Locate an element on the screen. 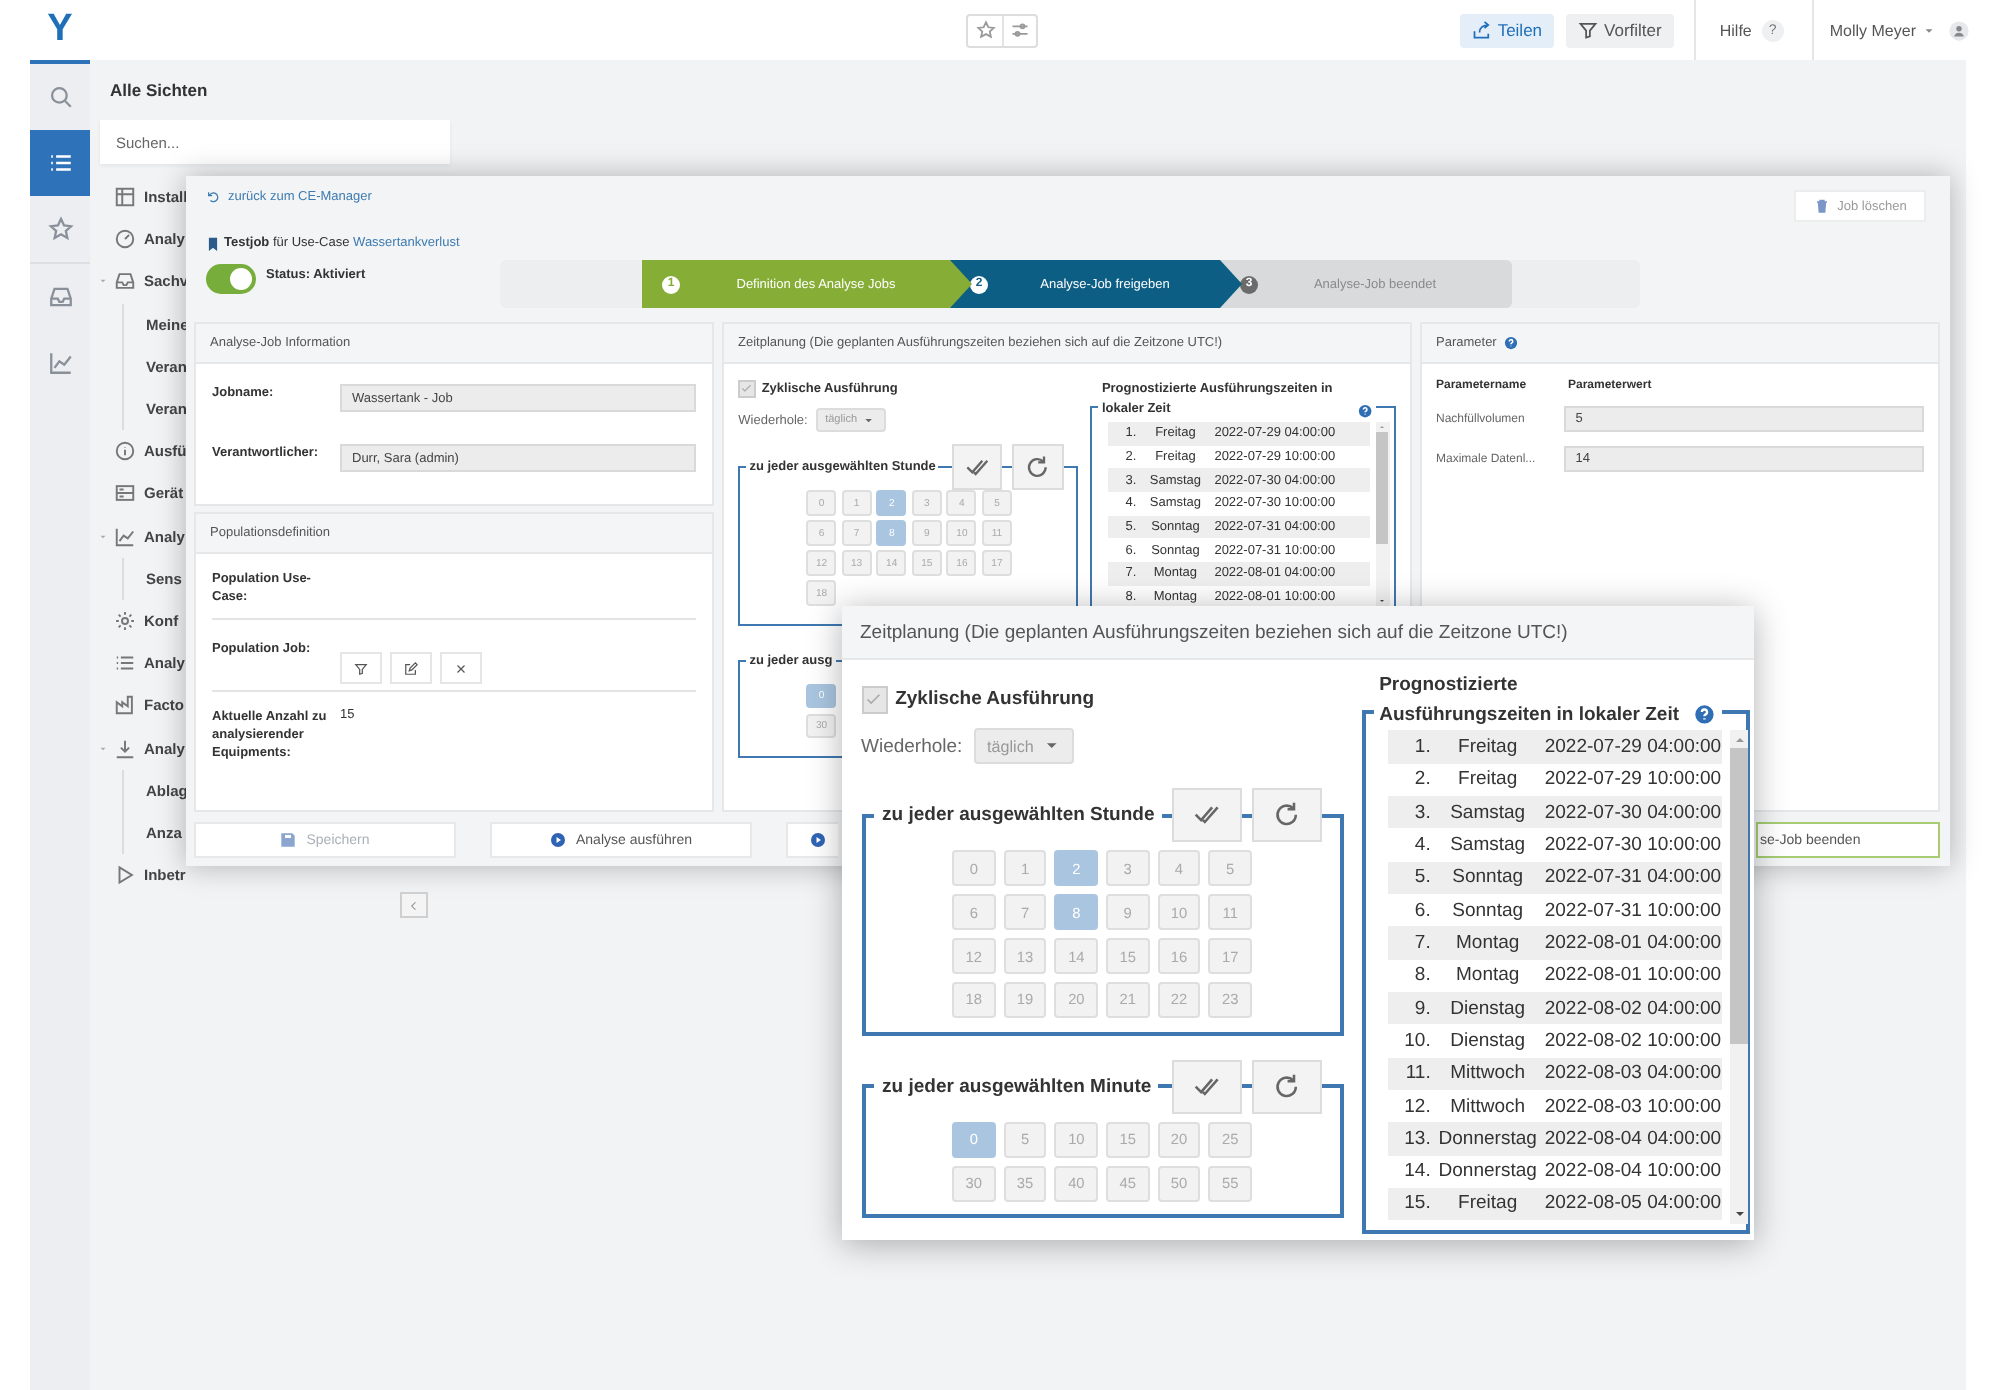 This screenshot has width=2000, height=1390. checkbox-label: Zyklische Ausführung is located at coordinates (995, 699).